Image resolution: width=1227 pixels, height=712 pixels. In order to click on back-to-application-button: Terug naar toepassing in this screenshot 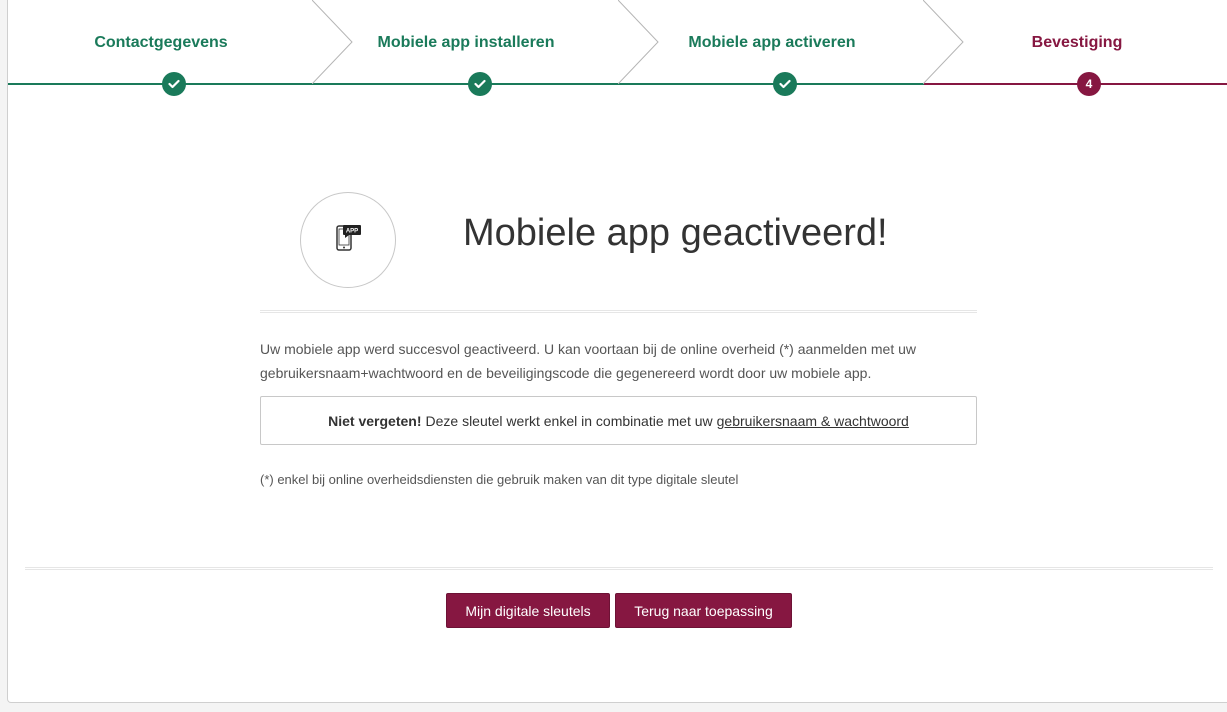, I will do `click(703, 610)`.